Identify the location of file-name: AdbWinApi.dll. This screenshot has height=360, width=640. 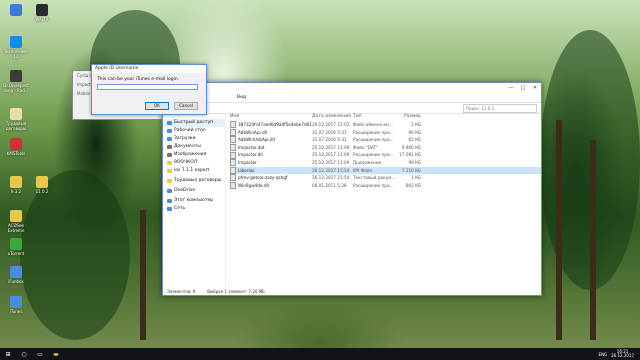
(252, 132).